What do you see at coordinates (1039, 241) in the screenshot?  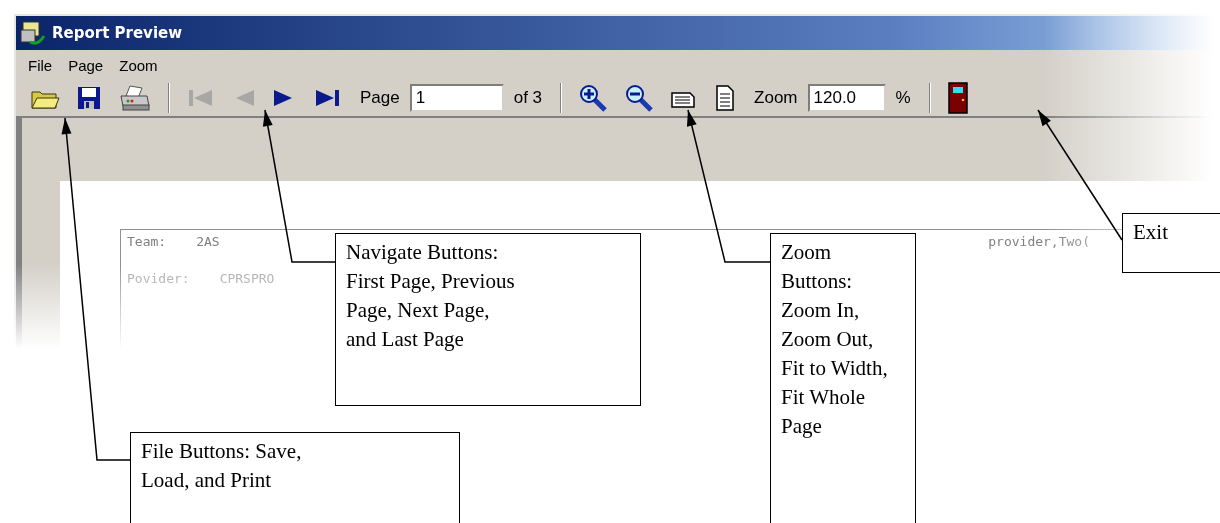 I see `report-value: provider,Two(` at bounding box center [1039, 241].